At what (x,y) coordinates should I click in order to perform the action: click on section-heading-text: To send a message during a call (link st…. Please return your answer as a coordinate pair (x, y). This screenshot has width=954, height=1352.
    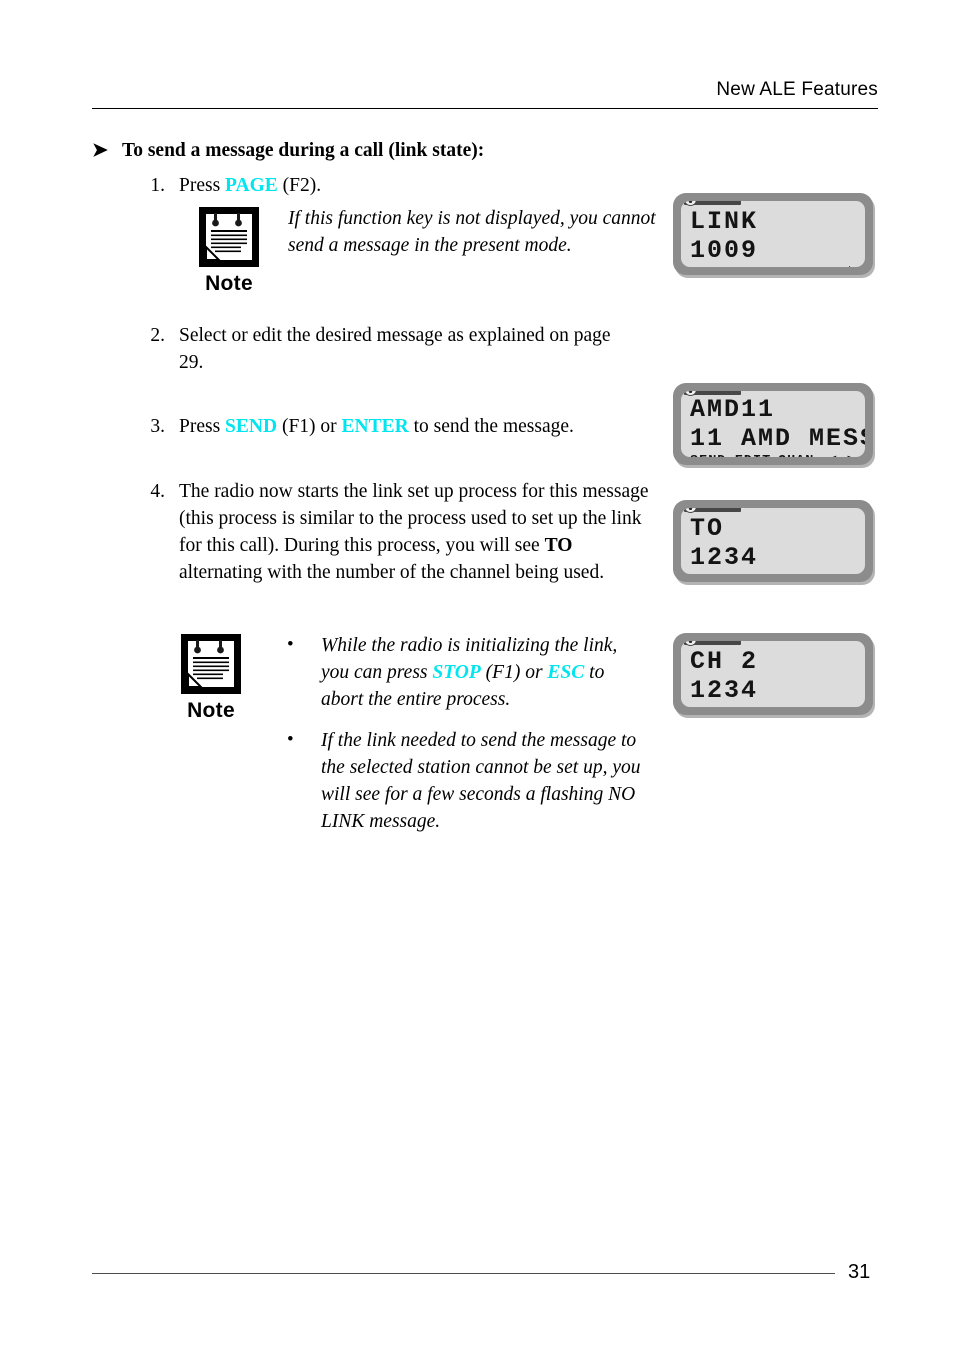
    Looking at the image, I should click on (303, 150).